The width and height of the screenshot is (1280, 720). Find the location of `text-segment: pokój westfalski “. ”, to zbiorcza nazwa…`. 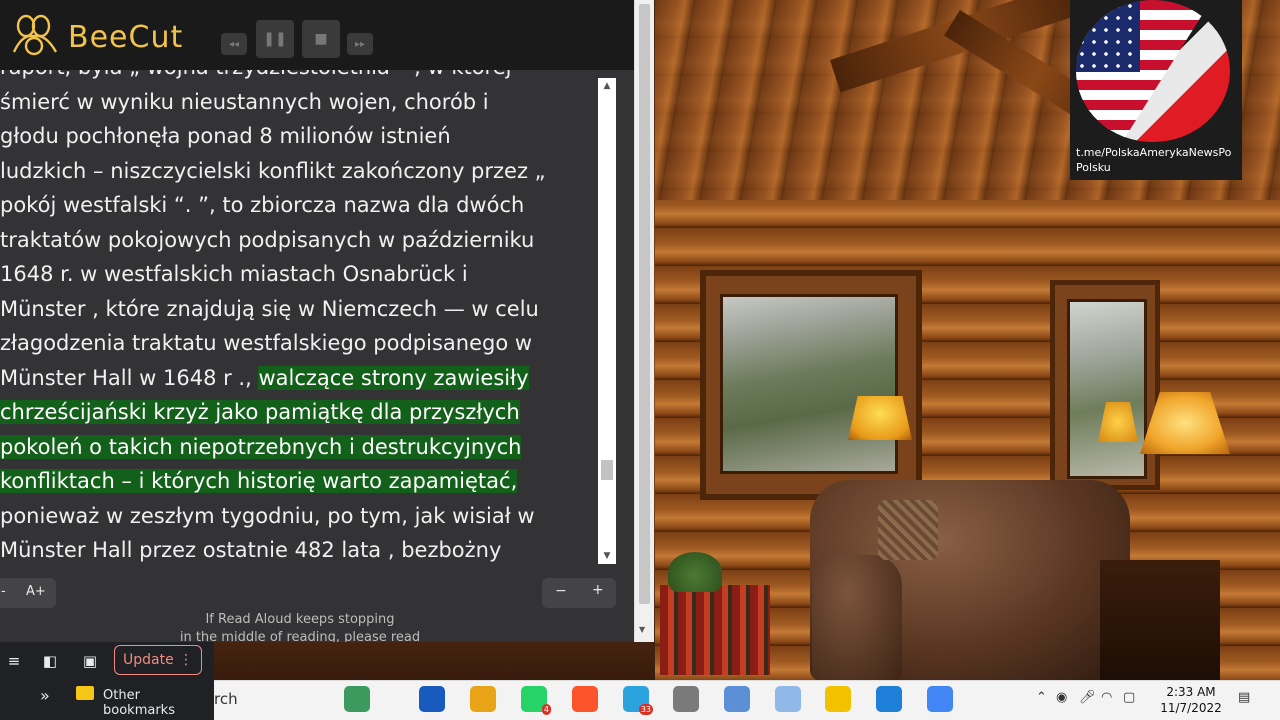

text-segment: pokój westfalski “. ”, to zbiorcza nazwa… is located at coordinates (262, 205).